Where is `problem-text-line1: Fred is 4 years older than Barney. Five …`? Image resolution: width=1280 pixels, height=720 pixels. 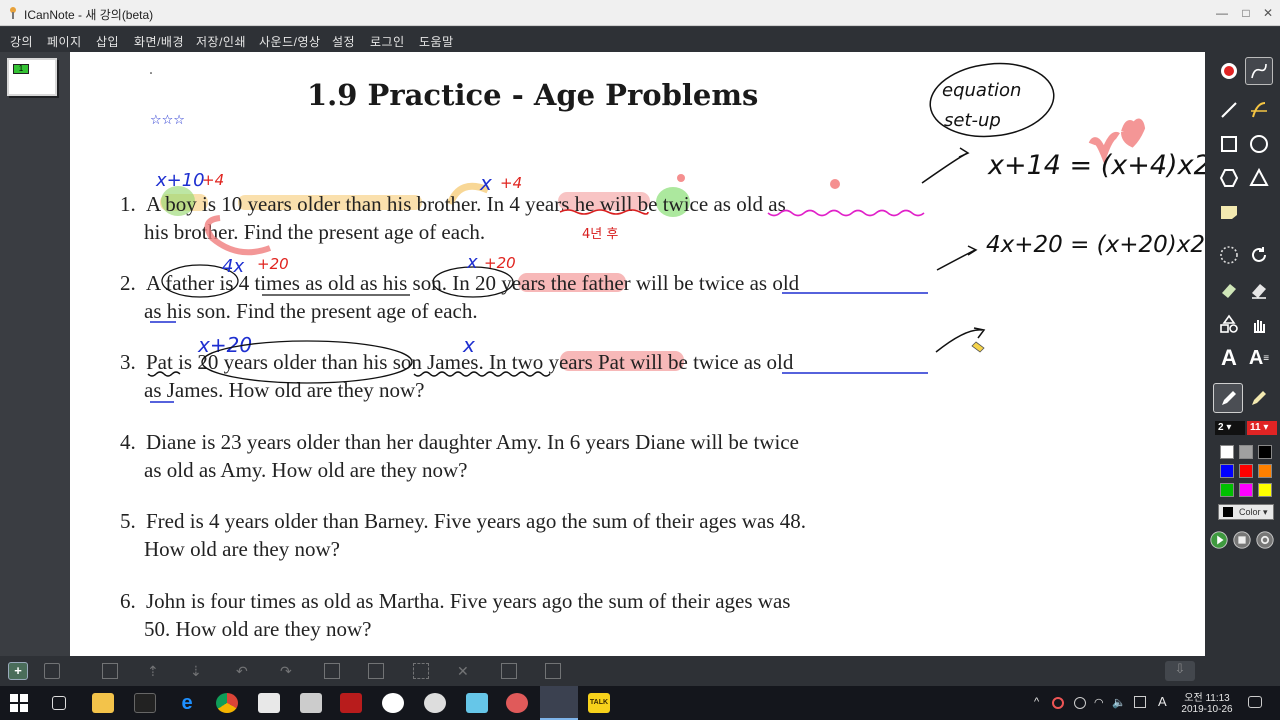
problem-text-line1: Fred is 4 years older than Barney. Five … is located at coordinates (476, 521).